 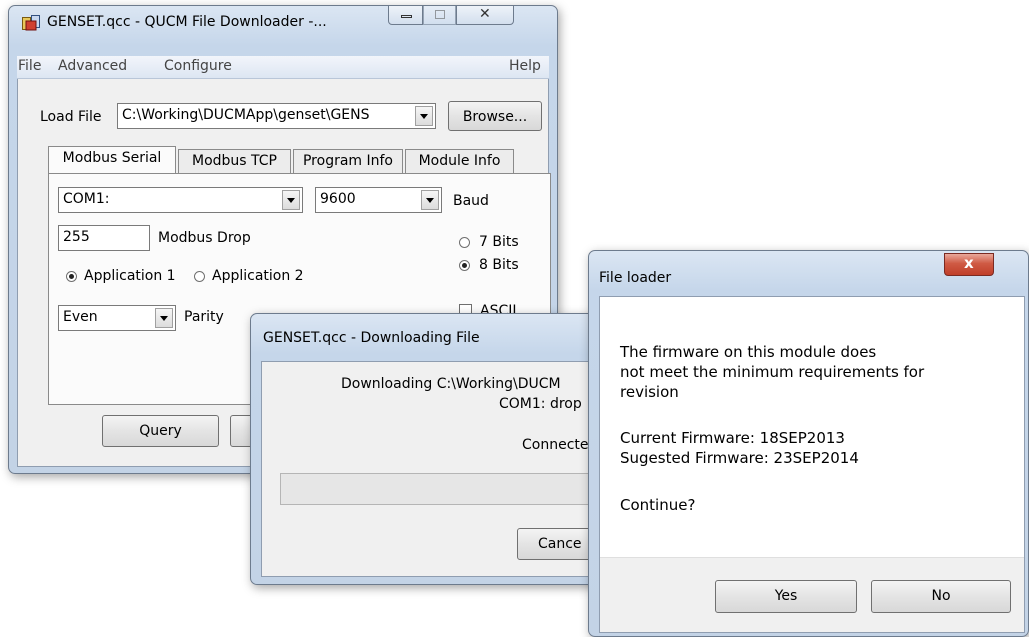 I want to click on radio-7-bits-label: 7 Bits, so click(x=499, y=242).